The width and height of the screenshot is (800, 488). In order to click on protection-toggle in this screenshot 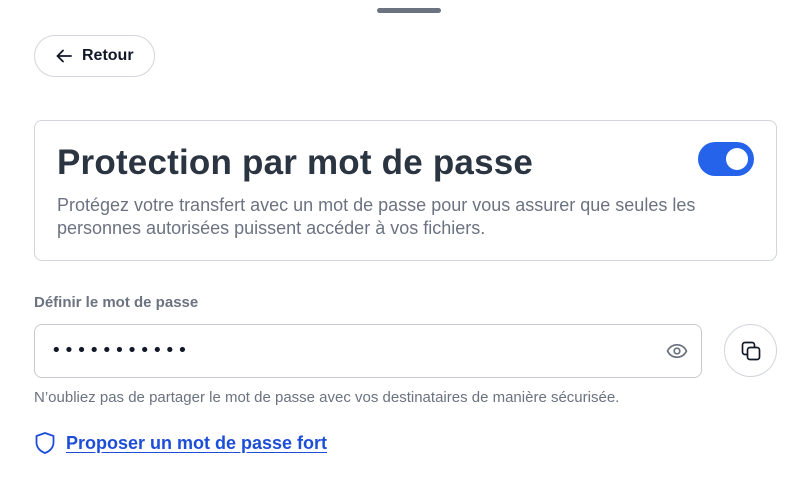, I will do `click(726, 159)`.